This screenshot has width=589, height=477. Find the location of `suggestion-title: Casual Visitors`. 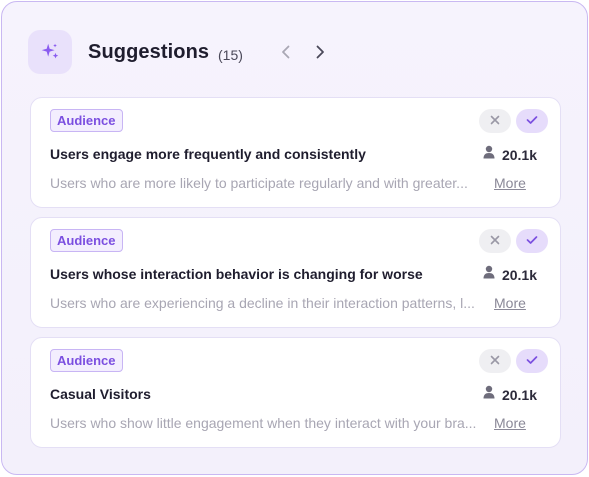

suggestion-title: Casual Visitors is located at coordinates (100, 394).